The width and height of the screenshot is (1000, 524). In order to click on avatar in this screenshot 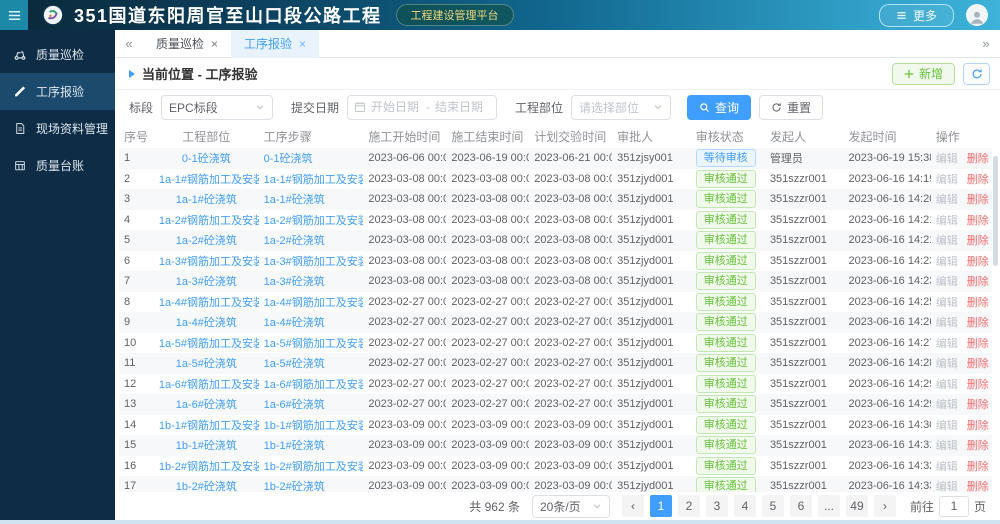, I will do `click(977, 15)`.